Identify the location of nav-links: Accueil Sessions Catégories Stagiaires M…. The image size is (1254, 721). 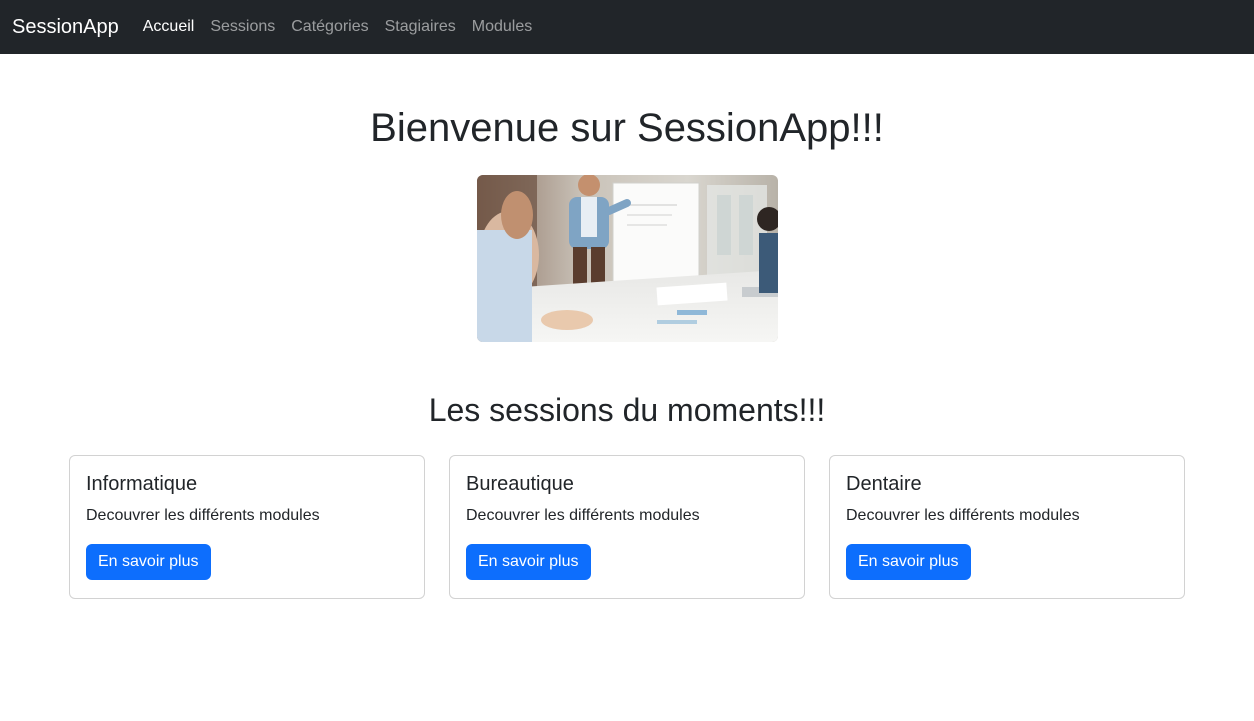
(338, 27).